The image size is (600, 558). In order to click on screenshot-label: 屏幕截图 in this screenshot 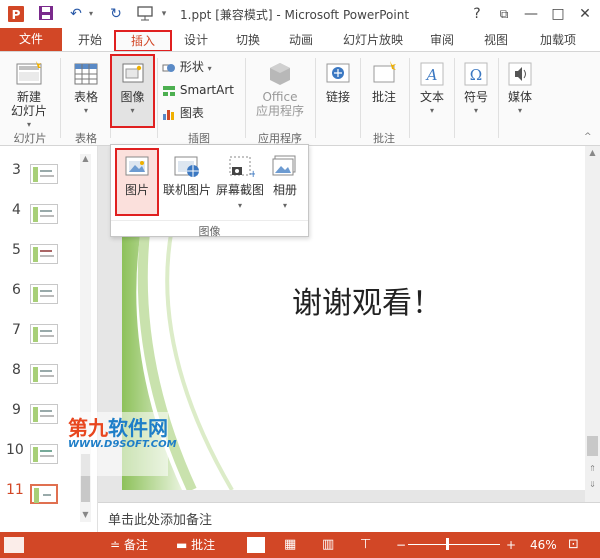, I will do `click(239, 190)`.